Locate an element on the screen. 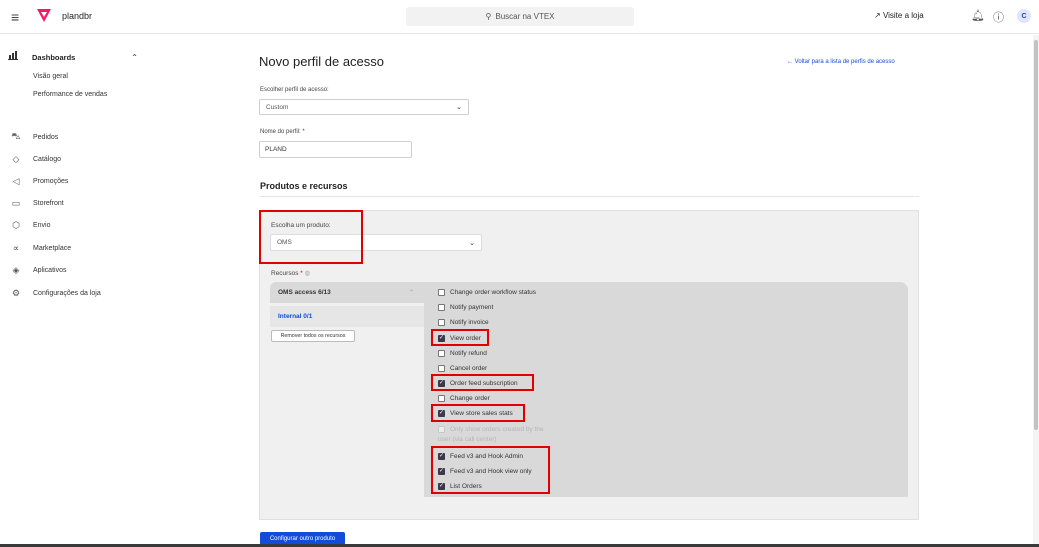  sidebar-item-catalogo: ◇ Catálogo is located at coordinates (73, 159).